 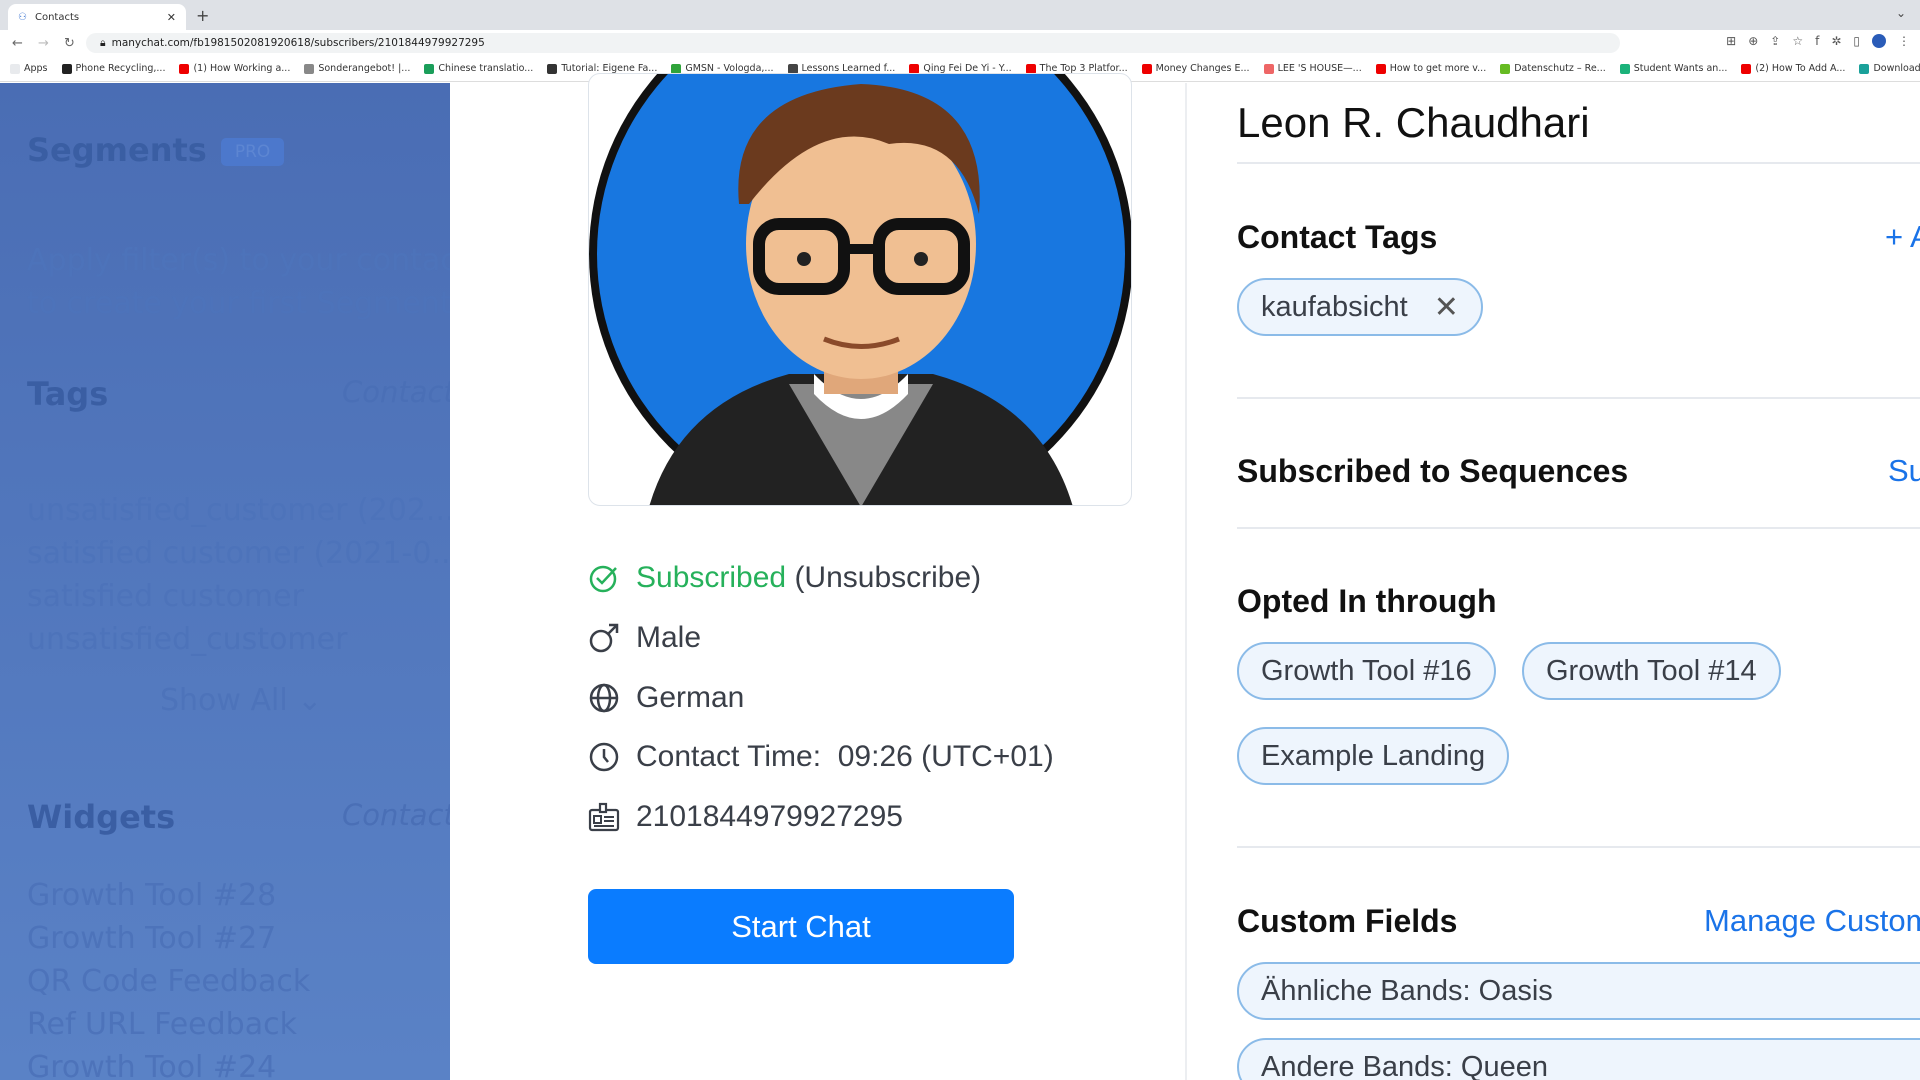 What do you see at coordinates (945, 756) in the screenshot?
I see `contact-time-value: 09:26 (UTC+01)` at bounding box center [945, 756].